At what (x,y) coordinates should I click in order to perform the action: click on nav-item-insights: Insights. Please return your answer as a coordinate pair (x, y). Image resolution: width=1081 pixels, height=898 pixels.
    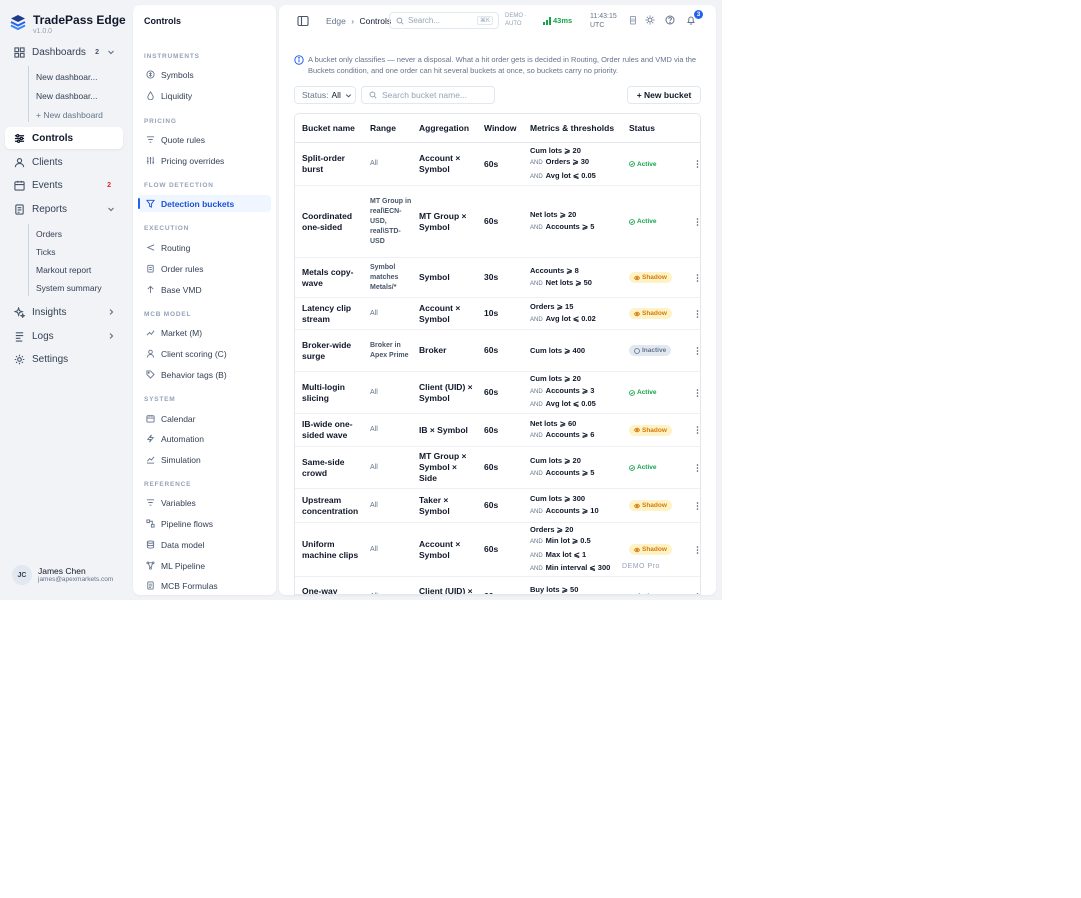
    Looking at the image, I should click on (64, 312).